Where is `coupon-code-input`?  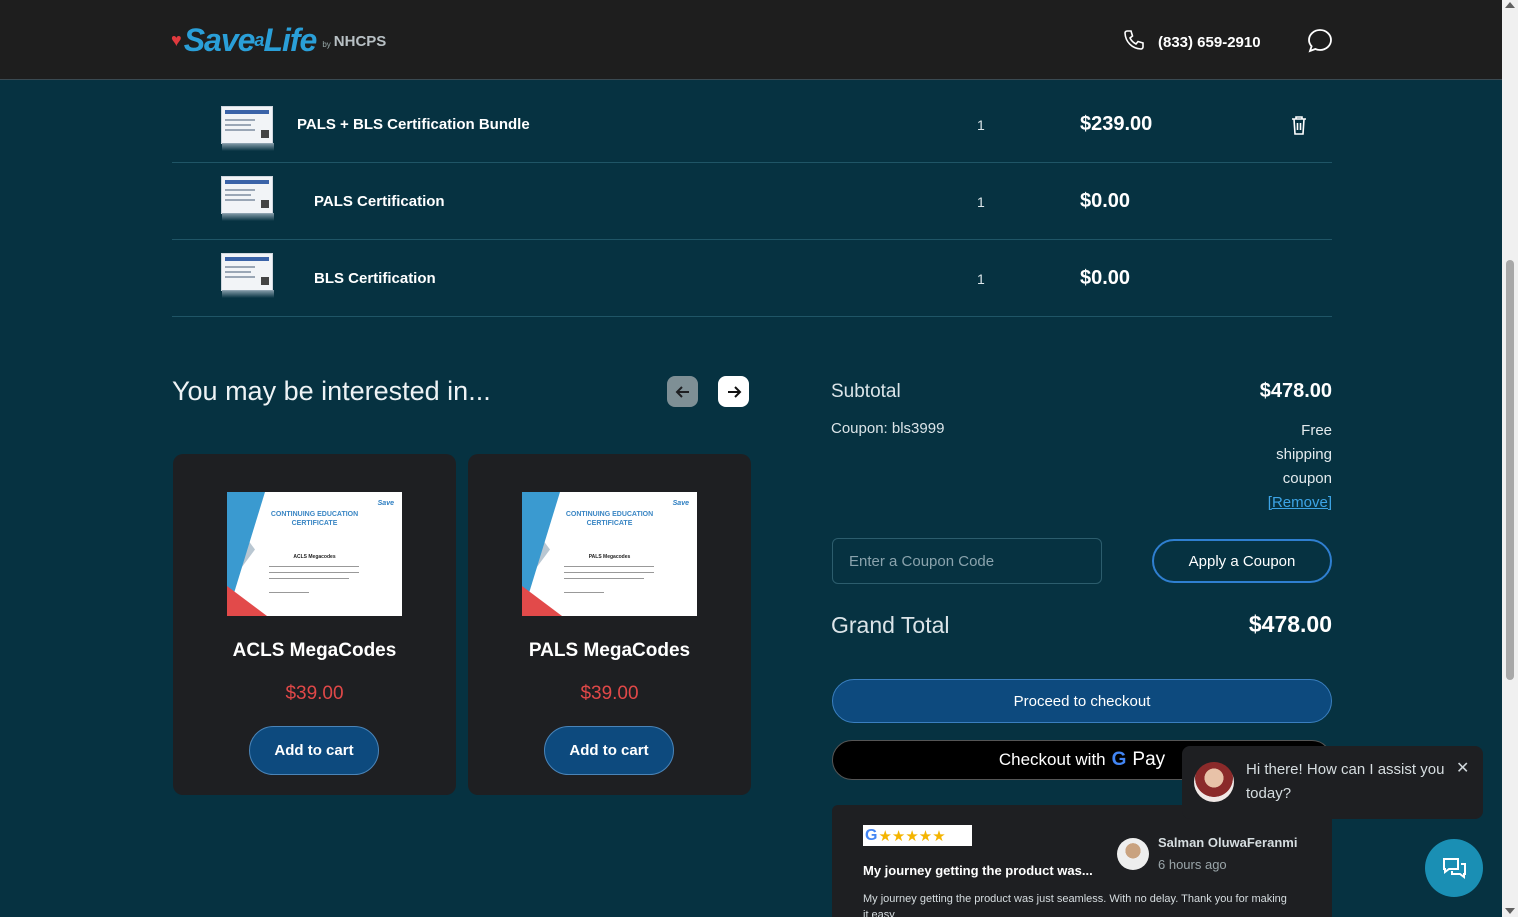 coupon-code-input is located at coordinates (967, 561).